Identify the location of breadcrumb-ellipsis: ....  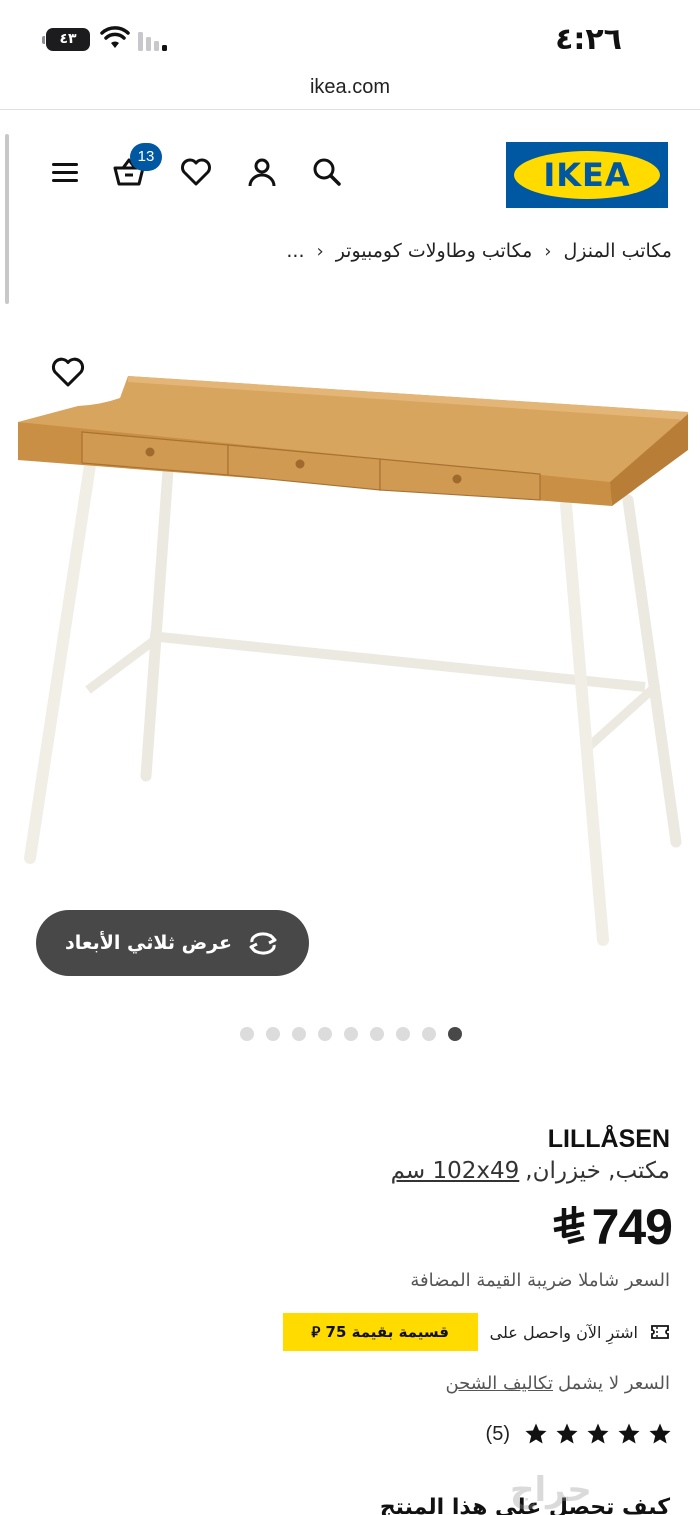
(295, 251).